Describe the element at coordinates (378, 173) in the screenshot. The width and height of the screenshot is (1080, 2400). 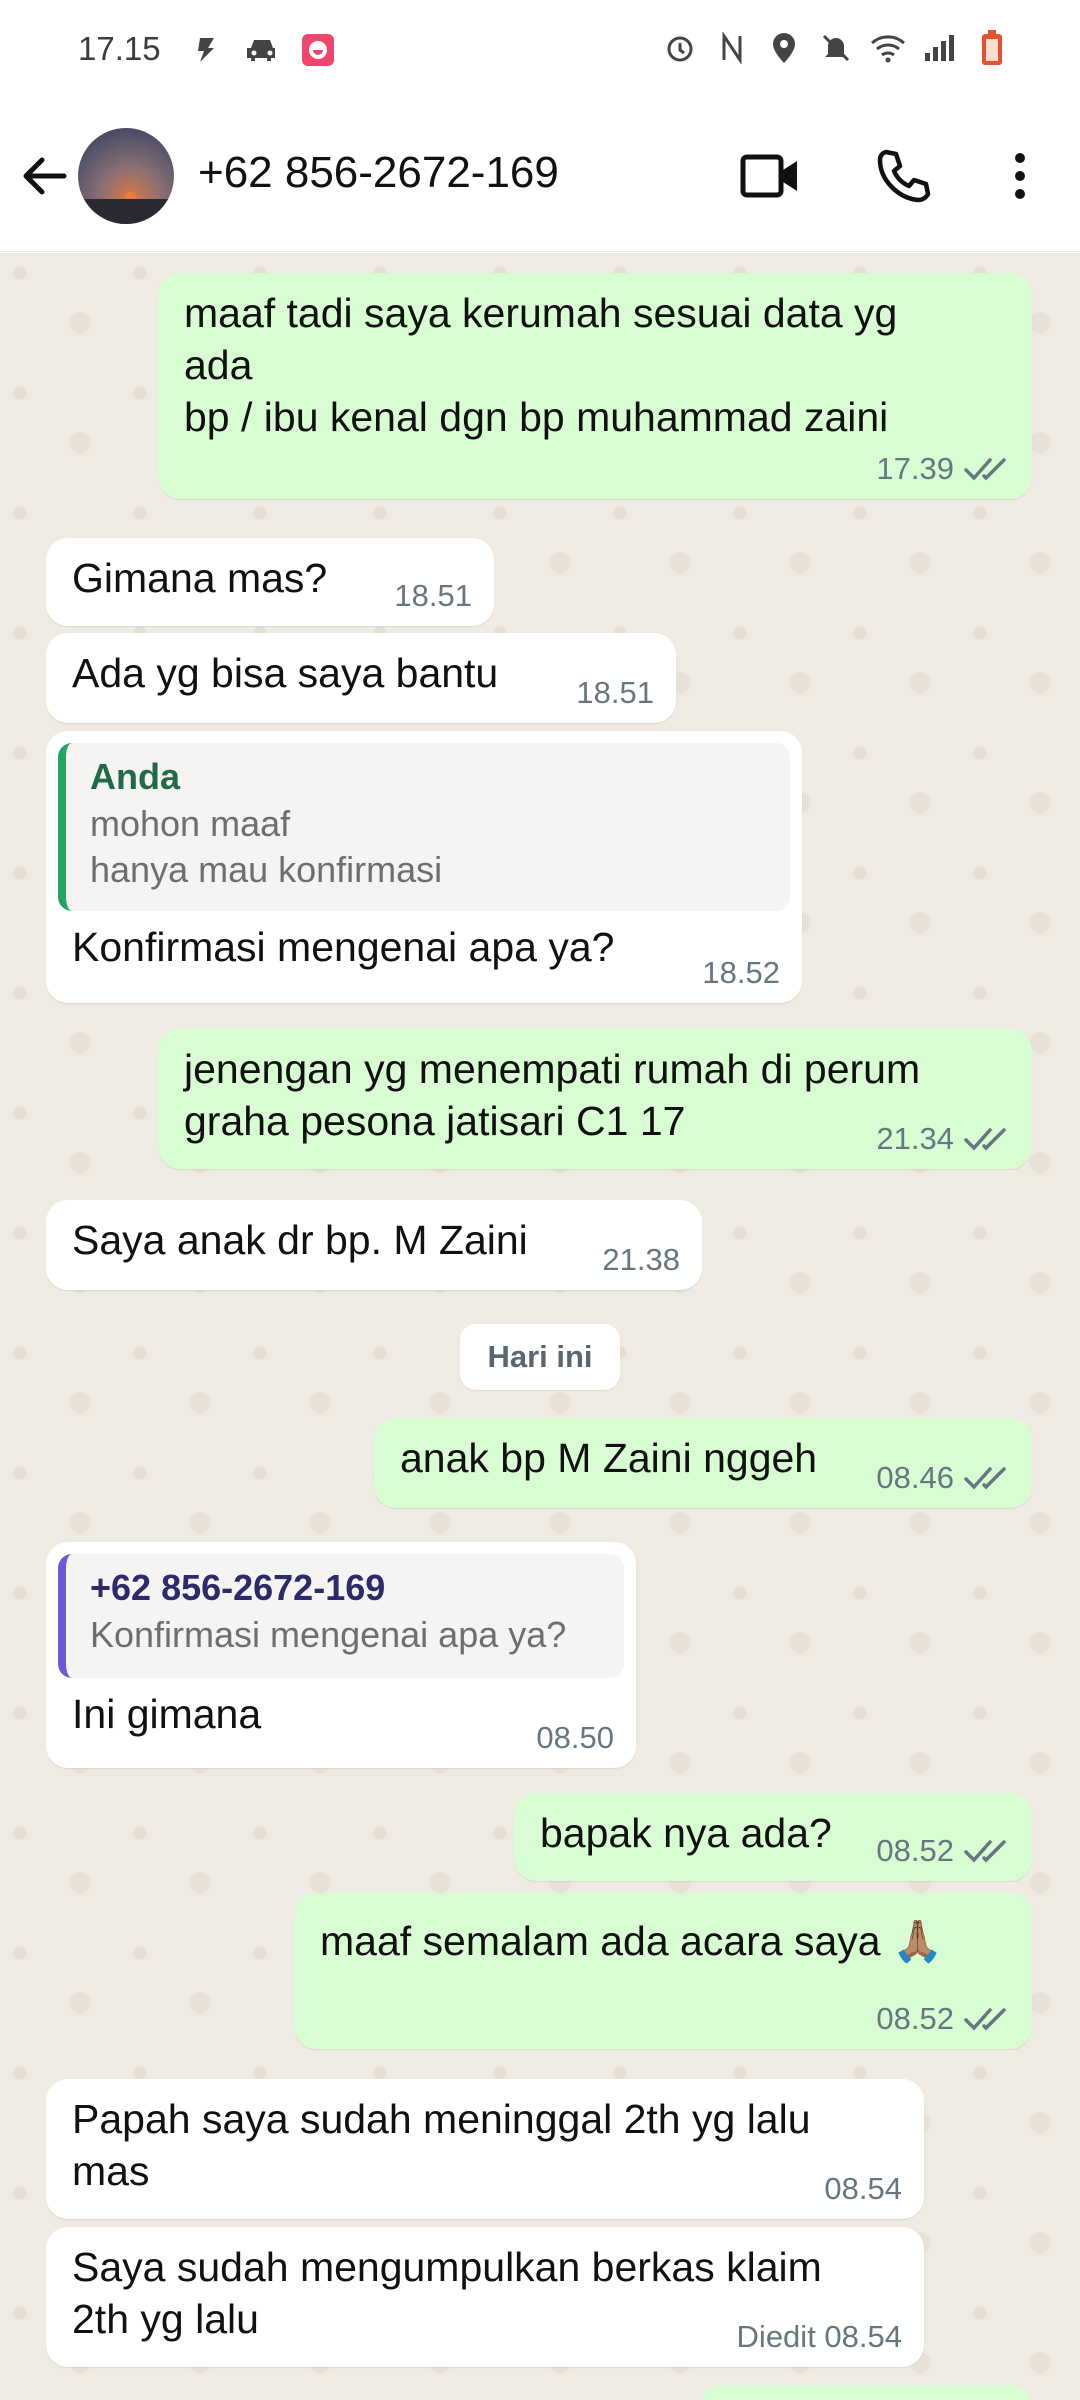
I see `contact-name: +62 856-2672-169` at that location.